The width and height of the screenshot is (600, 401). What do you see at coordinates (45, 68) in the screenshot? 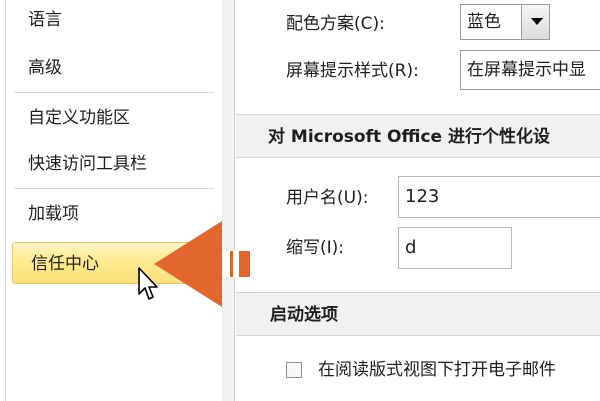
I see `sidebar-item-label: 高级` at bounding box center [45, 68].